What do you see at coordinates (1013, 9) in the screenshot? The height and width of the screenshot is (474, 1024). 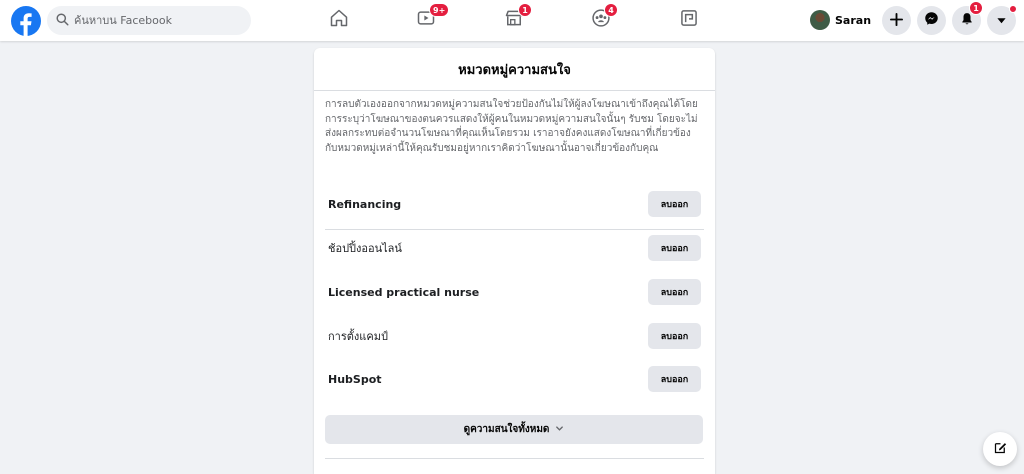 I see `account-alert-dot` at bounding box center [1013, 9].